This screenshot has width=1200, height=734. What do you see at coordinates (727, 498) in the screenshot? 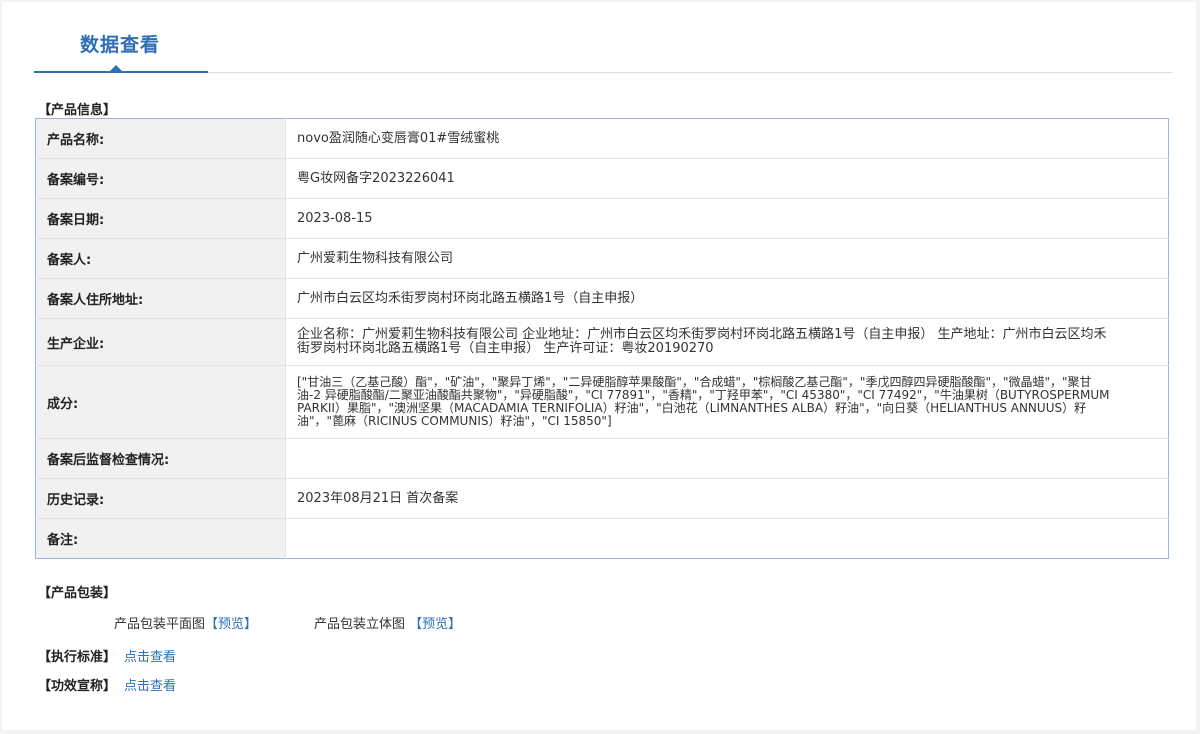
I see `value-history: 2023年08月21日 首次备案` at bounding box center [727, 498].